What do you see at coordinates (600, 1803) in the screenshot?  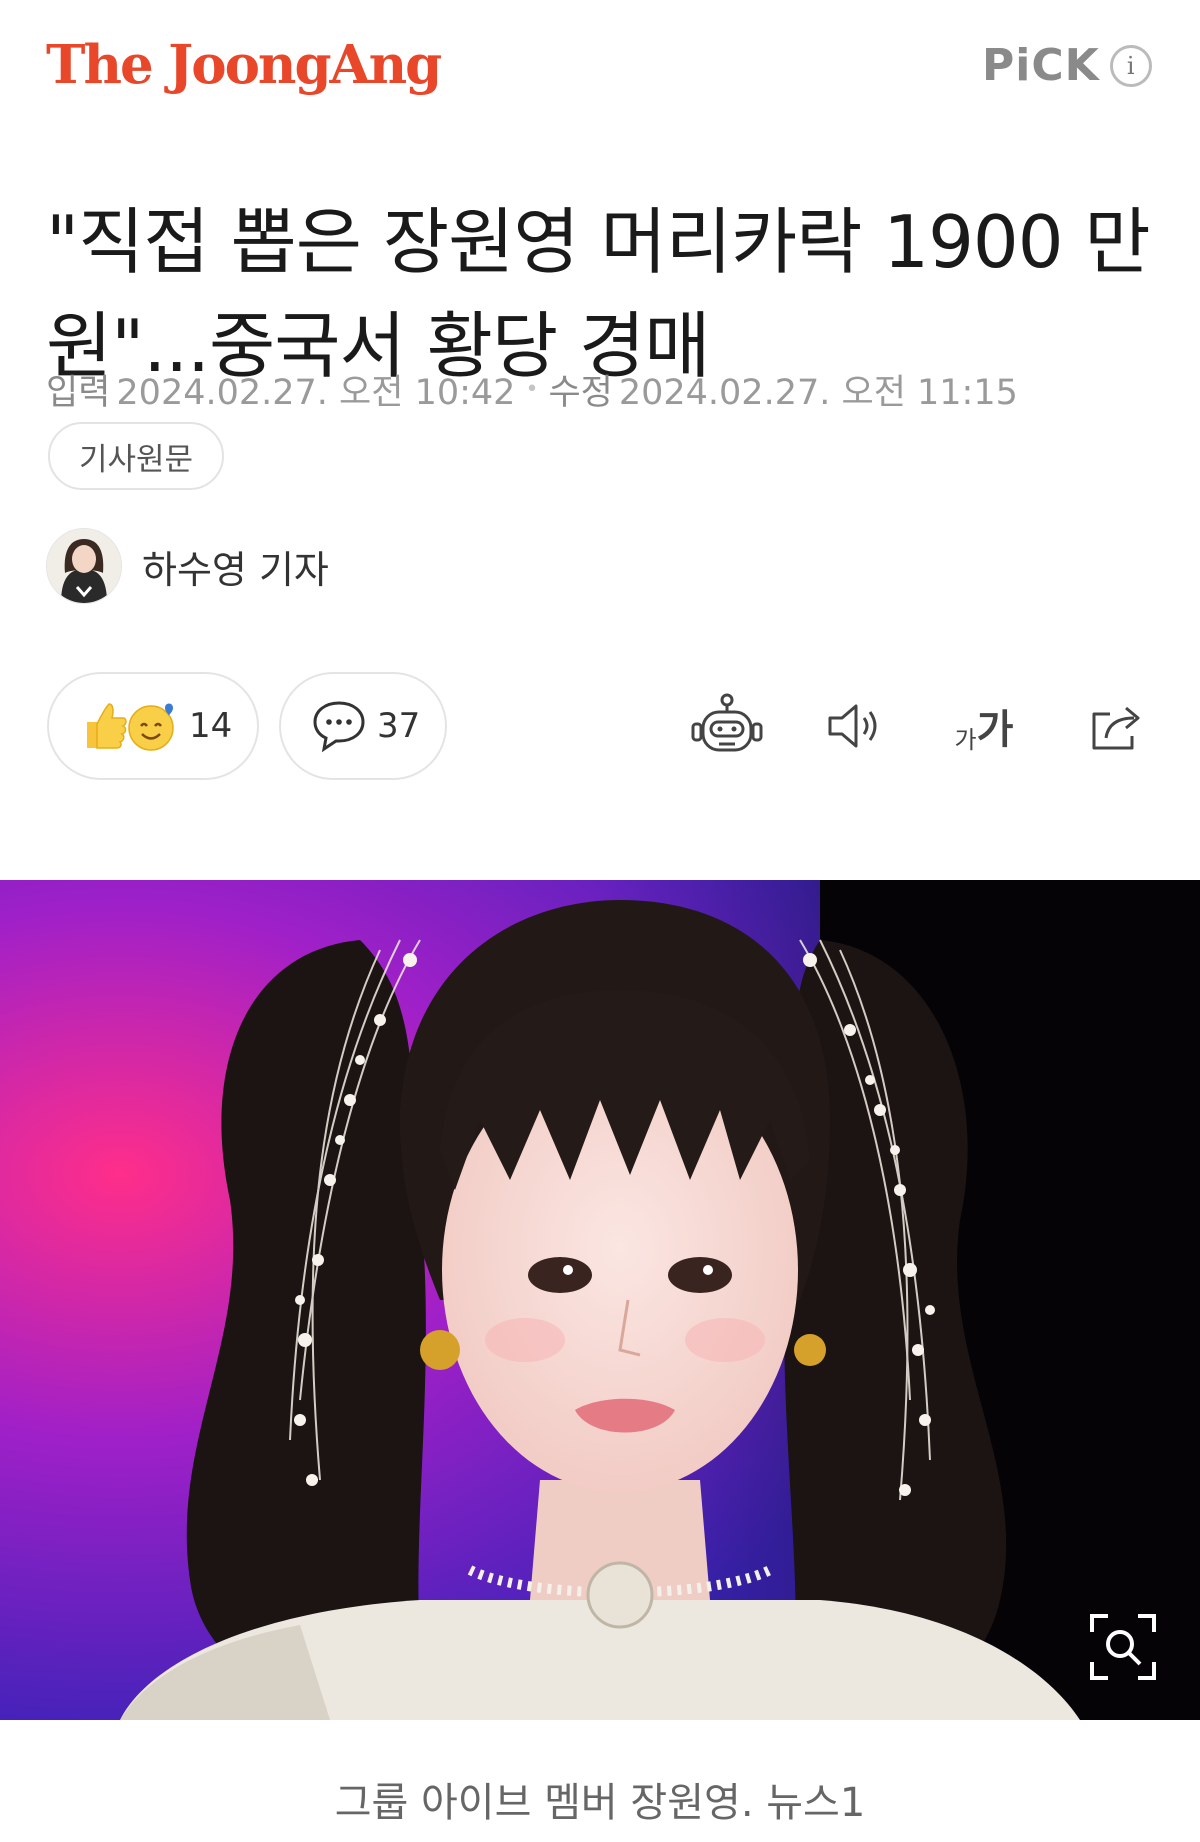 I see `photo-caption: 그룹 아이브 멤버 장원영. 뉴스1` at bounding box center [600, 1803].